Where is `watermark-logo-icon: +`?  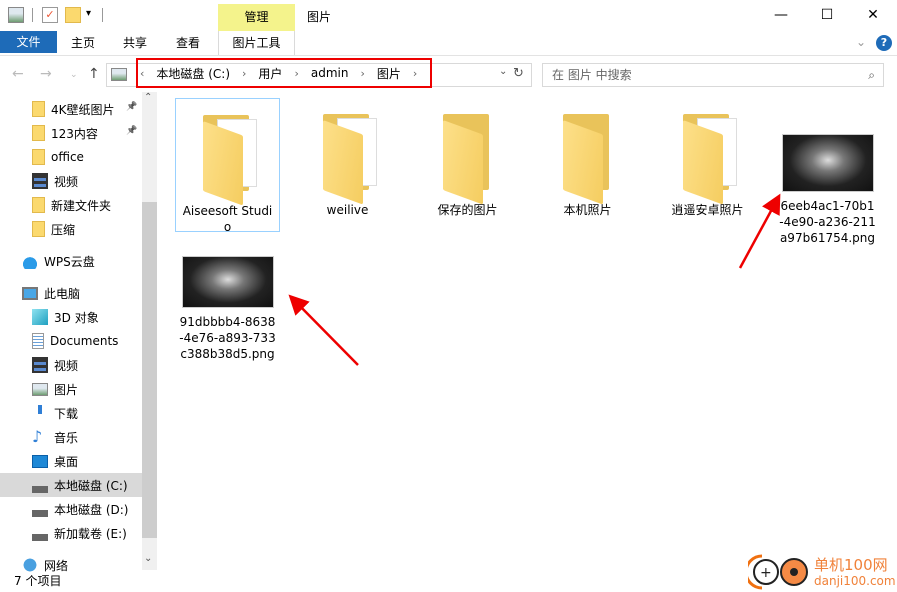
watermark-logo-icon: + is located at coordinates (778, 572).